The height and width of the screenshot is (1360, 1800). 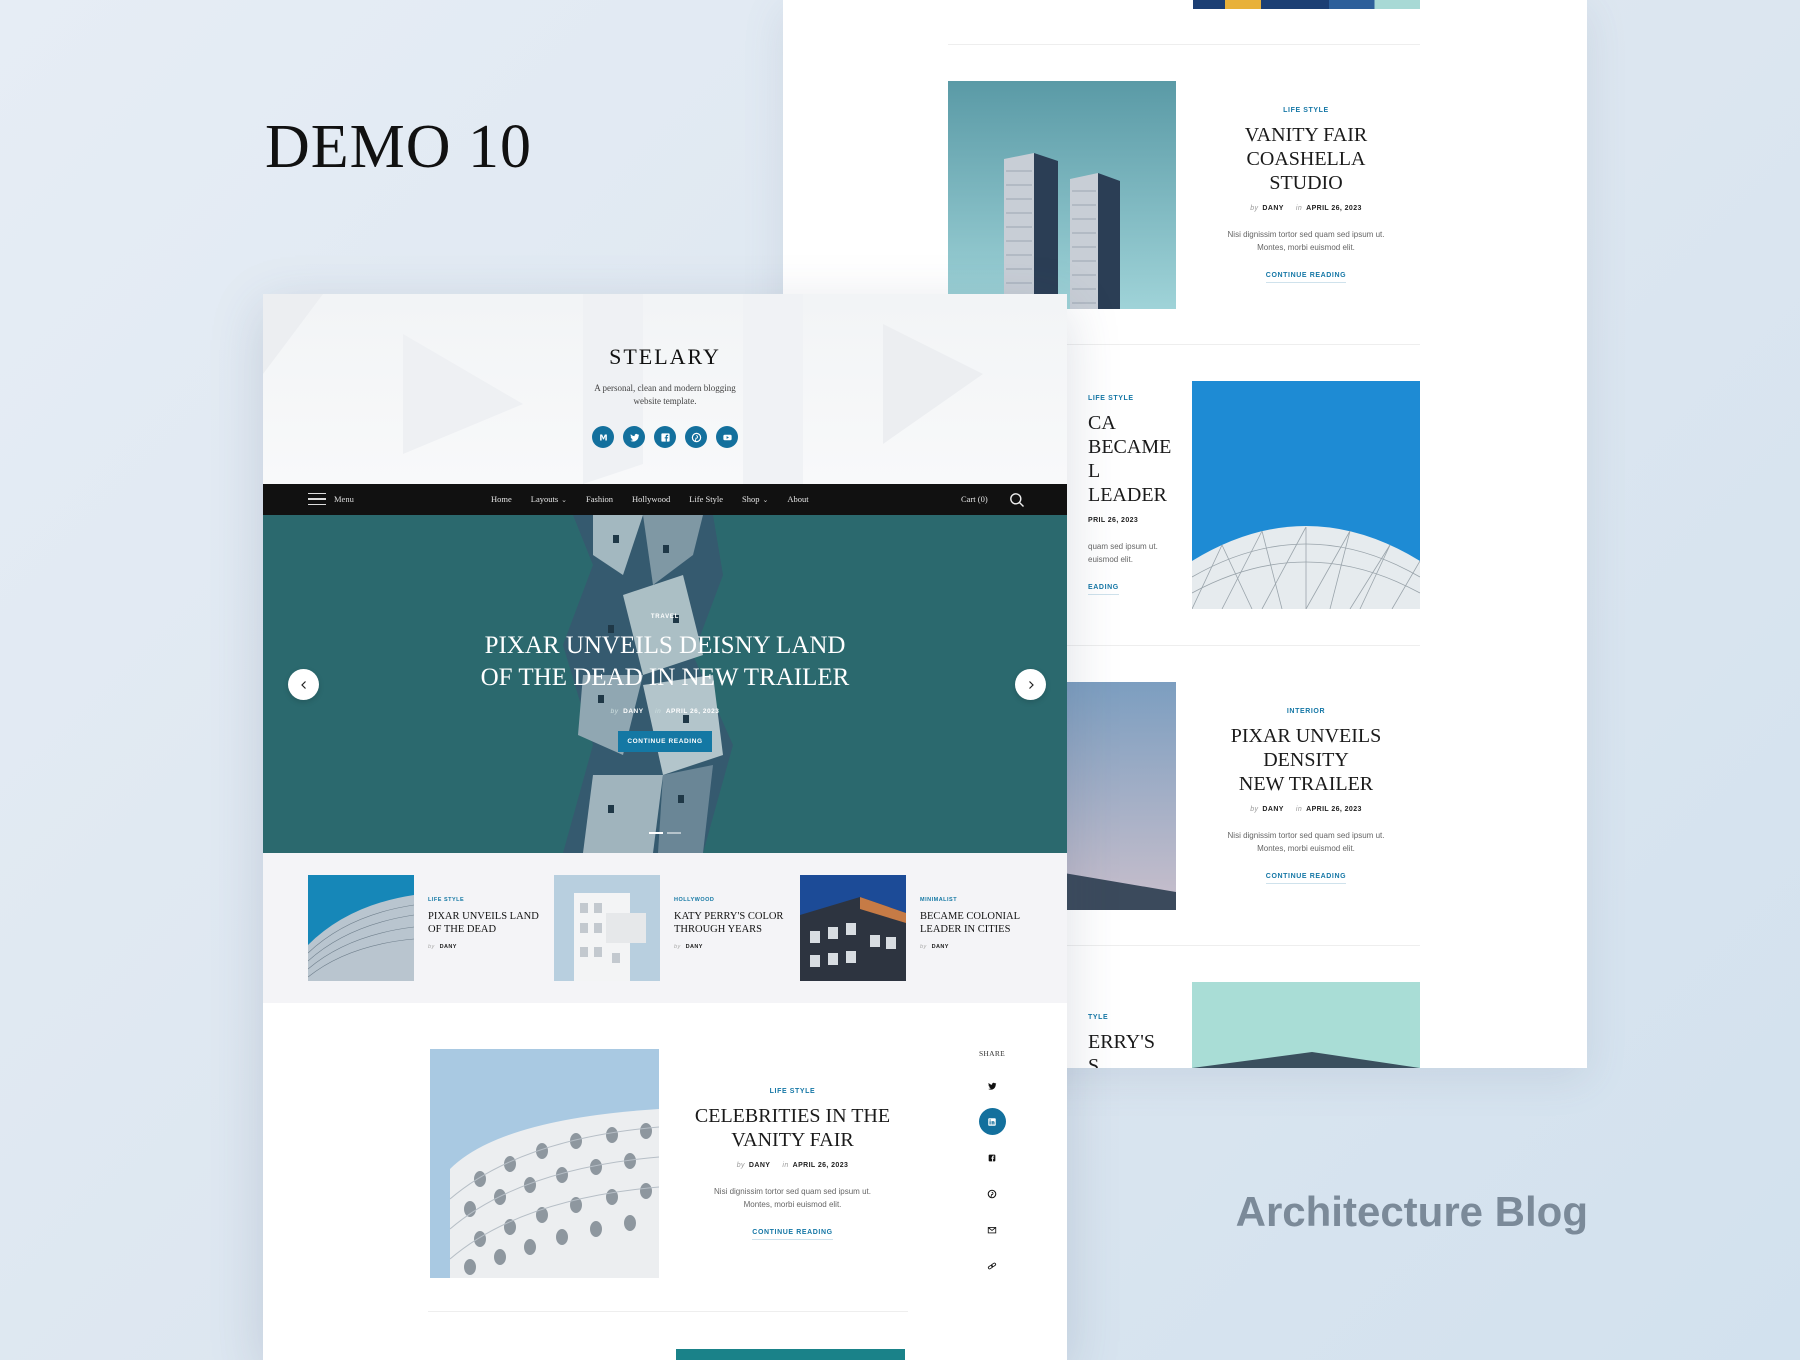 I want to click on svg-text: M, so click(x=603, y=437).